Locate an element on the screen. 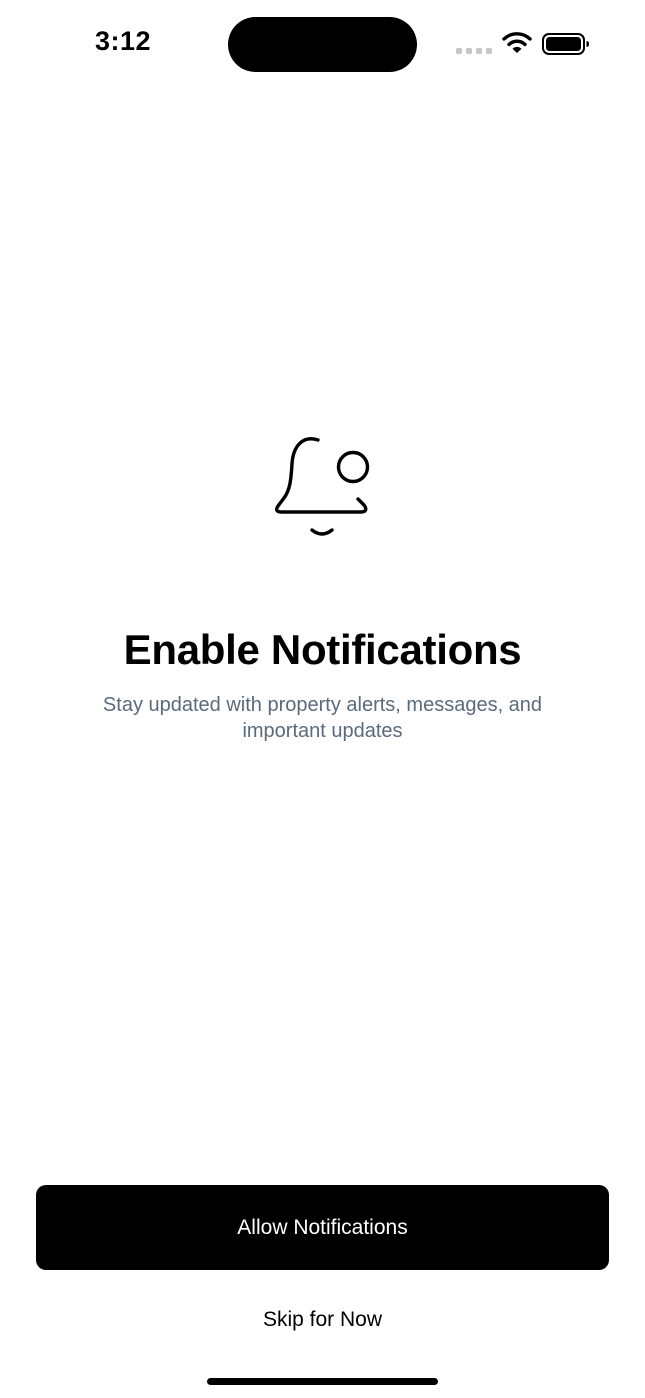 The height and width of the screenshot is (1398, 645). status-time: 3:12 is located at coordinates (123, 41).